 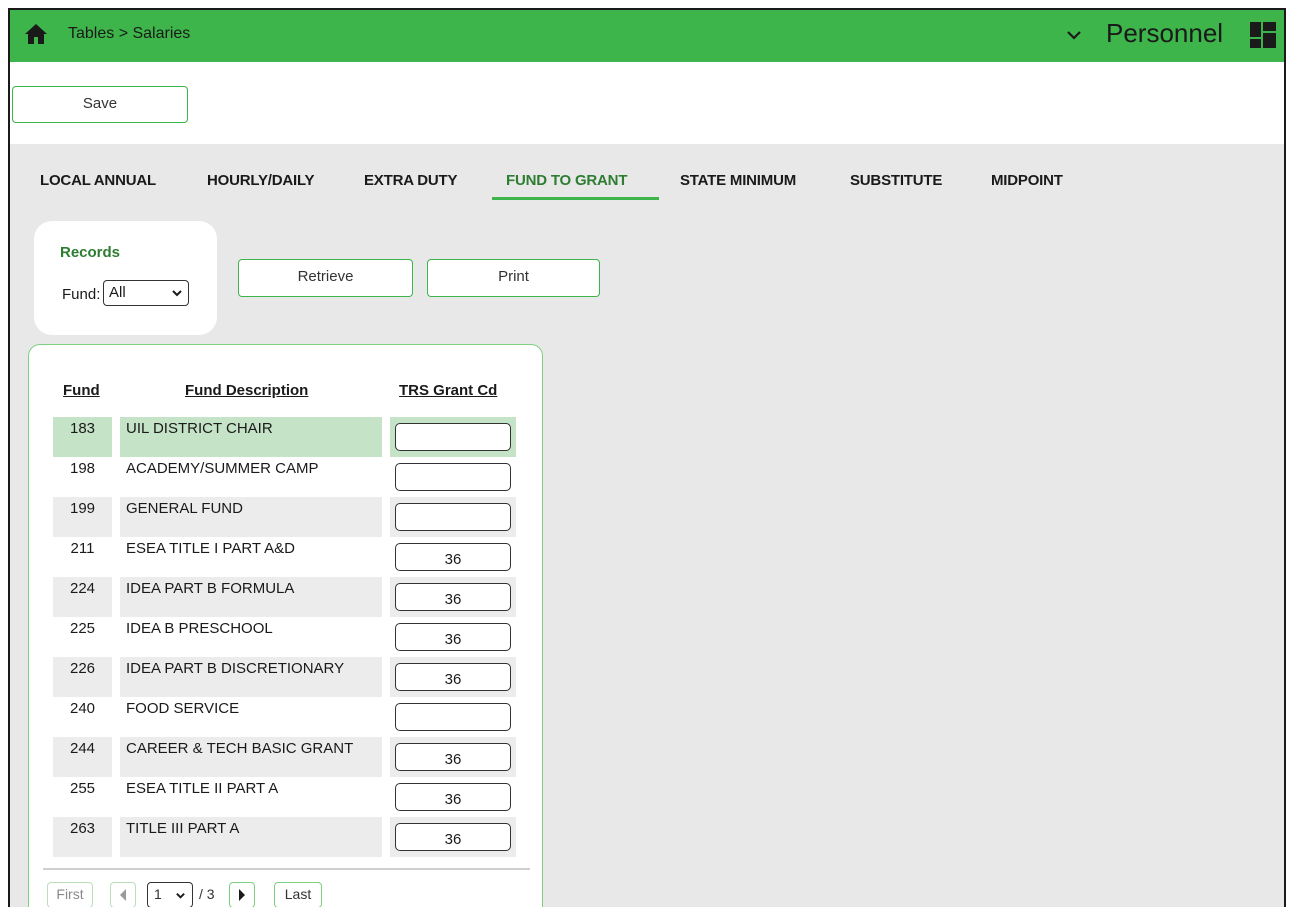 I want to click on tab-hourly-daily: HOURLY/DAILY, so click(x=261, y=180).